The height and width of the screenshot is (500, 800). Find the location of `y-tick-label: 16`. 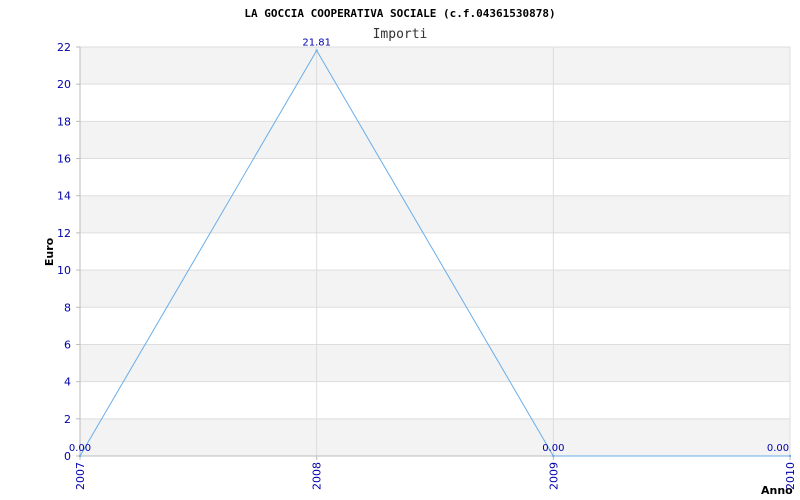

y-tick-label: 16 is located at coordinates (64, 159).